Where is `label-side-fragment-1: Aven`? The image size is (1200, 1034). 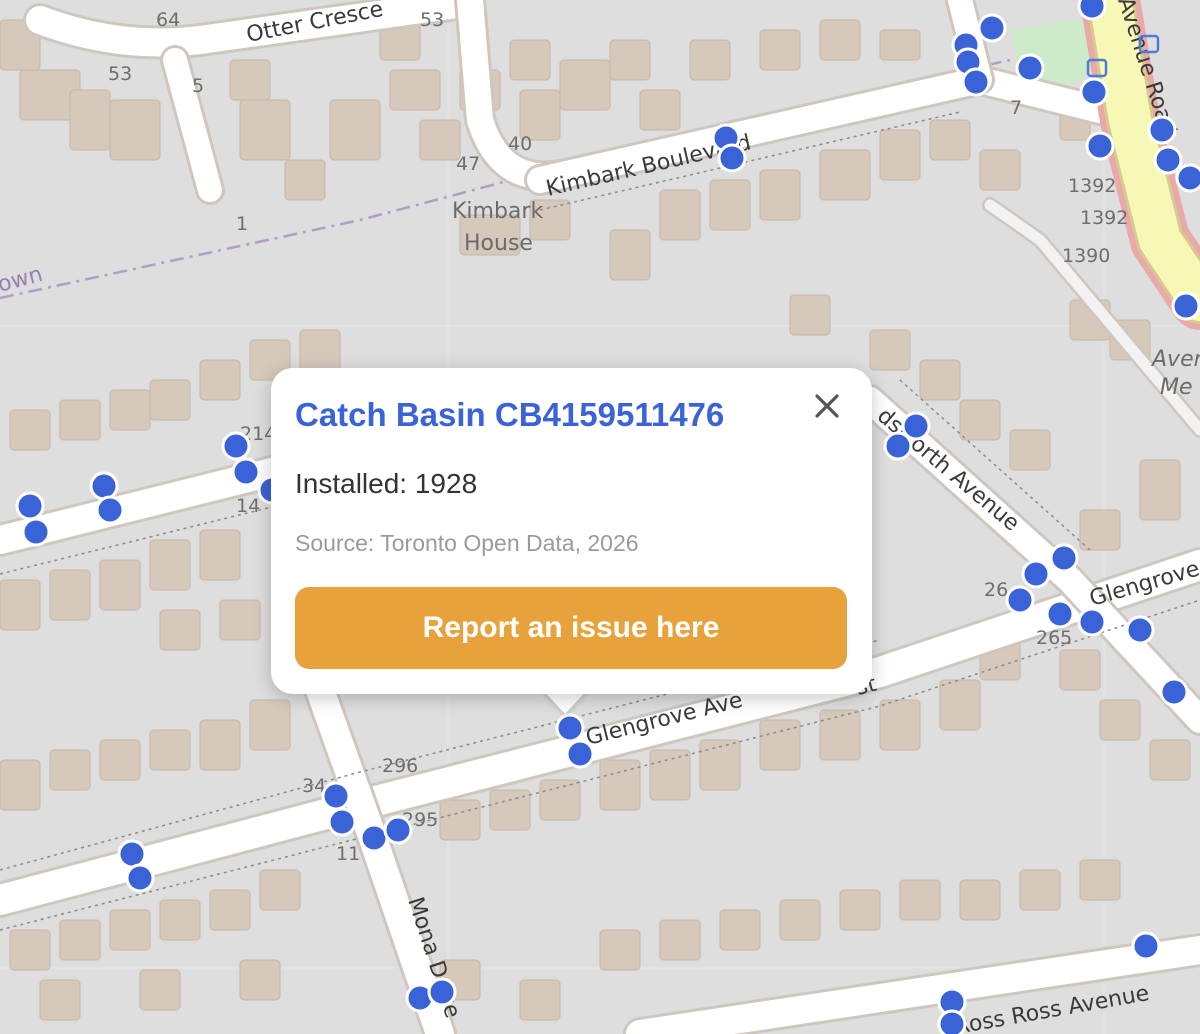
label-side-fragment-1: Aven is located at coordinates (1175, 359).